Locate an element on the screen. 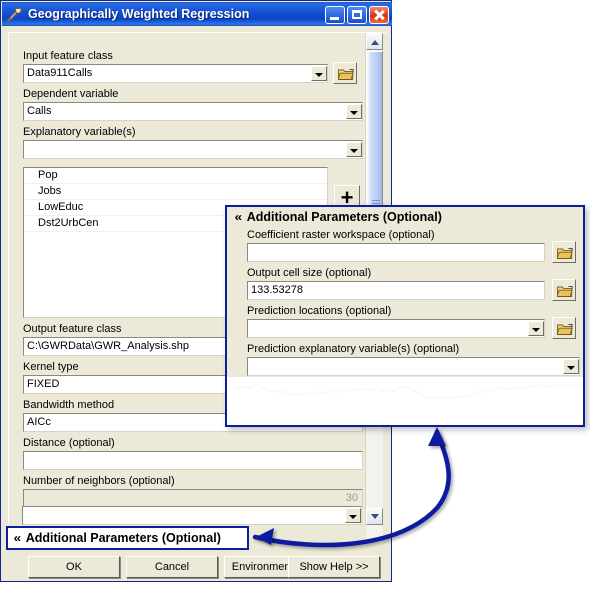 This screenshot has height=595, width=590. additional-parameters-panel-title: « Additional Parameters (Optional) is located at coordinates (406, 217).